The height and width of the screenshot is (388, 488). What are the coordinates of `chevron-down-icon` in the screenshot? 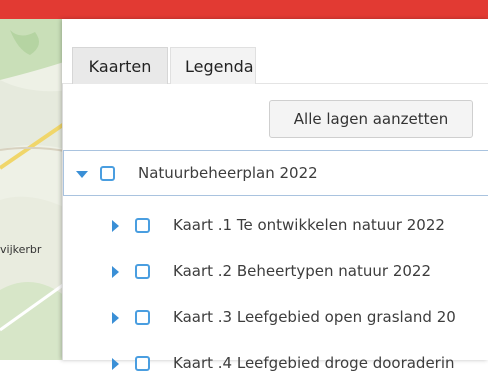 It's located at (82, 174).